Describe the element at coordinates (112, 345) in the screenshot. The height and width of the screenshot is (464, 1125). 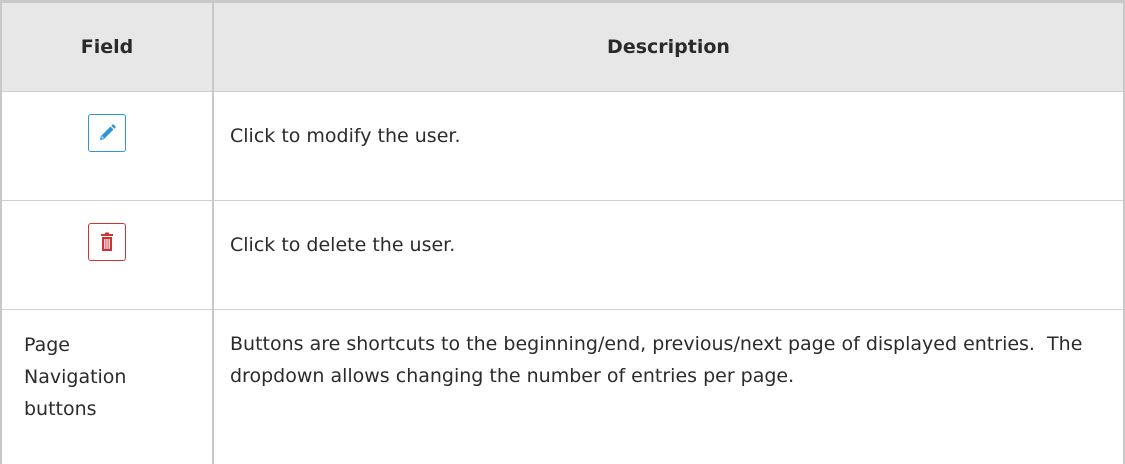
I see `field-name-line: Page` at that location.